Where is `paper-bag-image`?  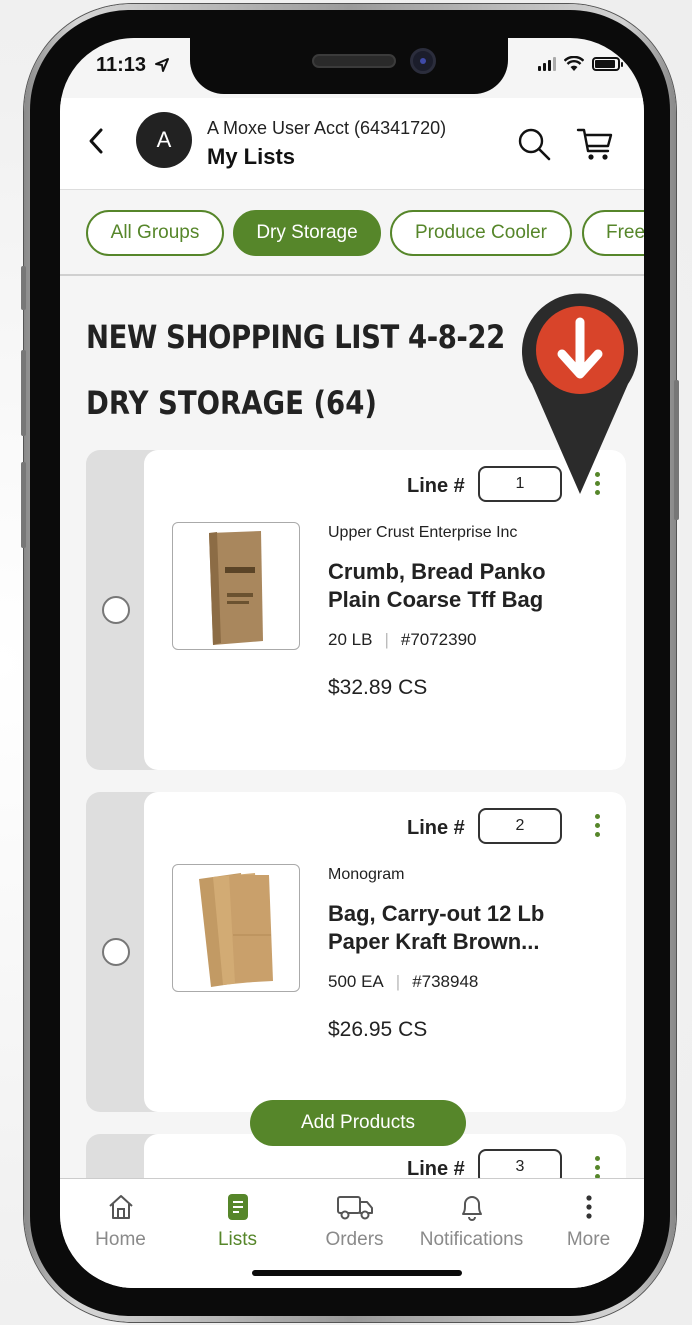
paper-bag-image is located at coordinates (236, 930).